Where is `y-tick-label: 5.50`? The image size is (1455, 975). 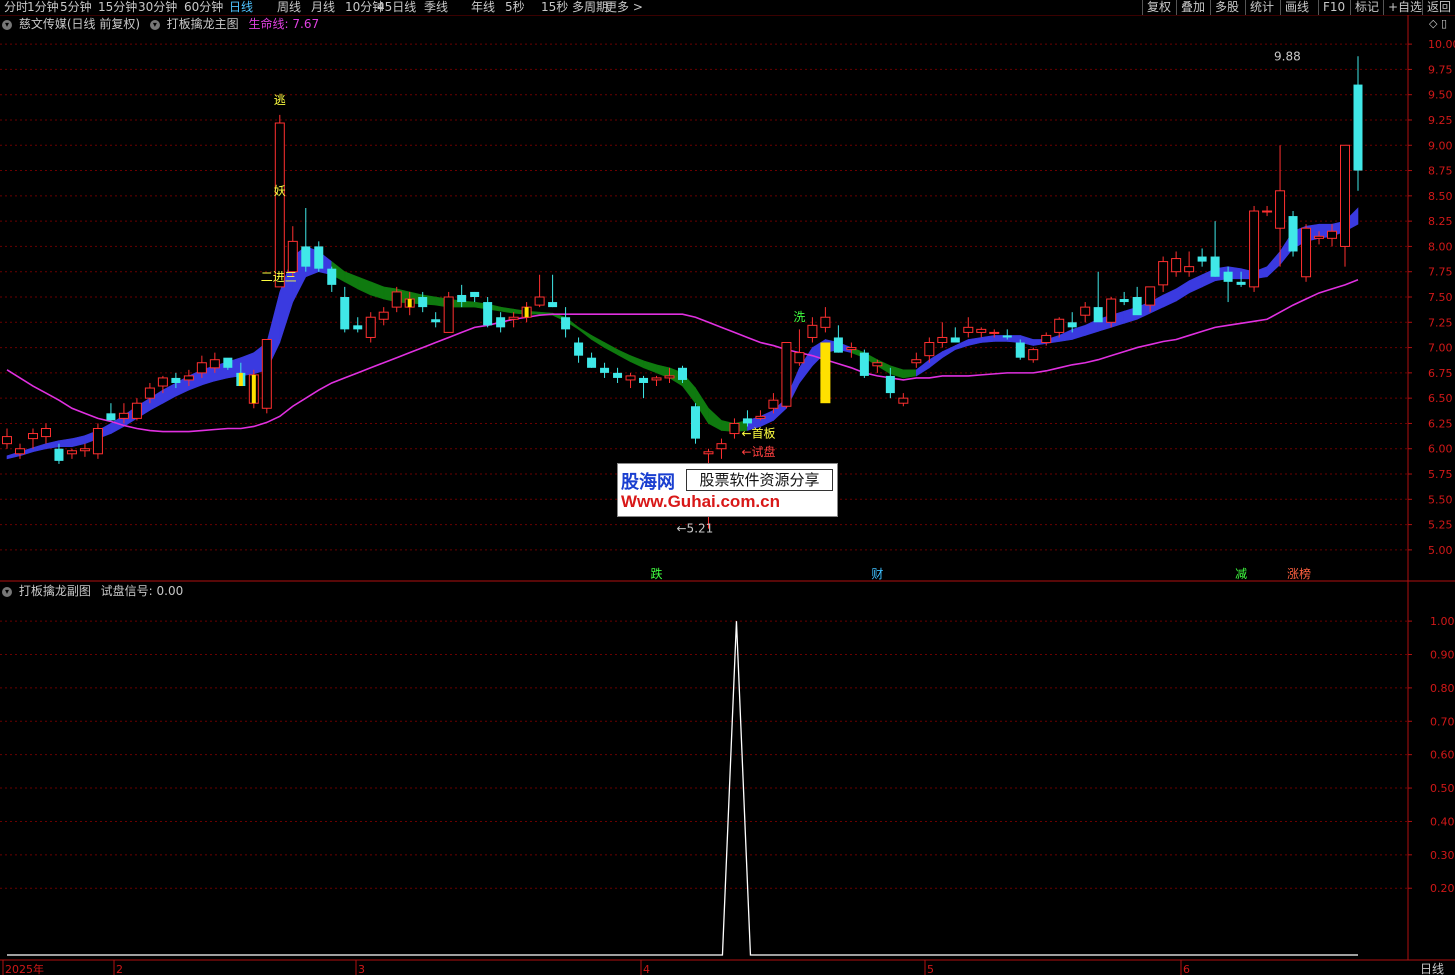
y-tick-label: 5.50 is located at coordinates (1440, 499).